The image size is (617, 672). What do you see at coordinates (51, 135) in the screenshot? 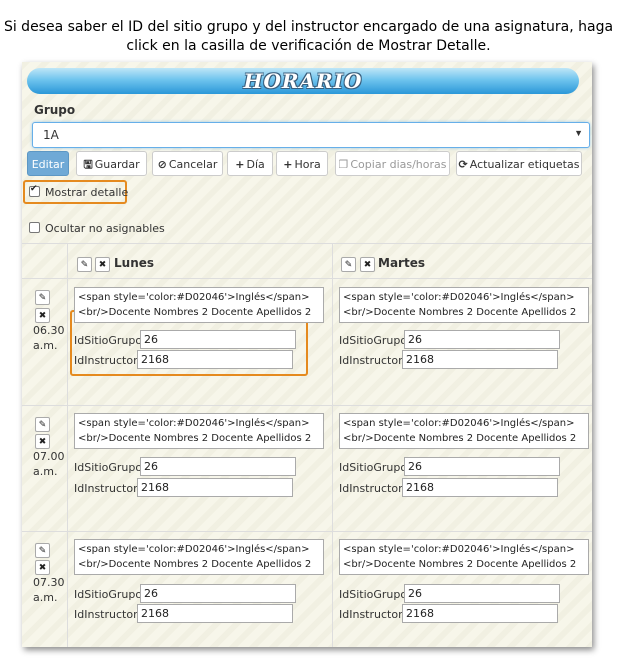
I see `grupo-selected-value: 1A` at bounding box center [51, 135].